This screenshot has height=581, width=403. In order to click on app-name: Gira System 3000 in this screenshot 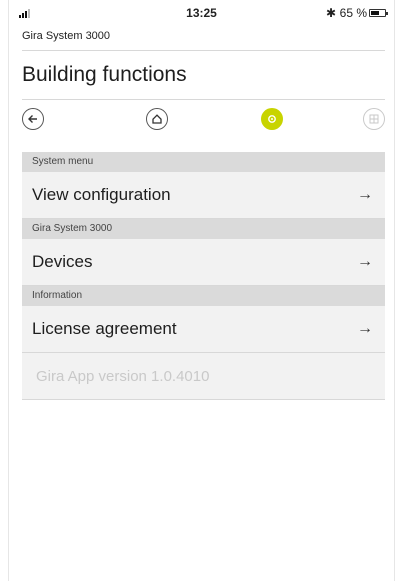, I will do `click(66, 36)`.